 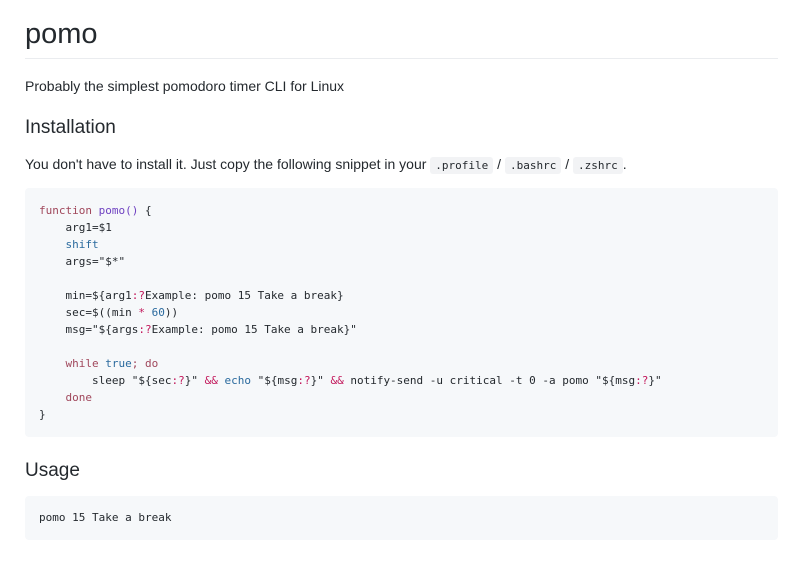 I want to click on code-number: 60, so click(x=158, y=312).